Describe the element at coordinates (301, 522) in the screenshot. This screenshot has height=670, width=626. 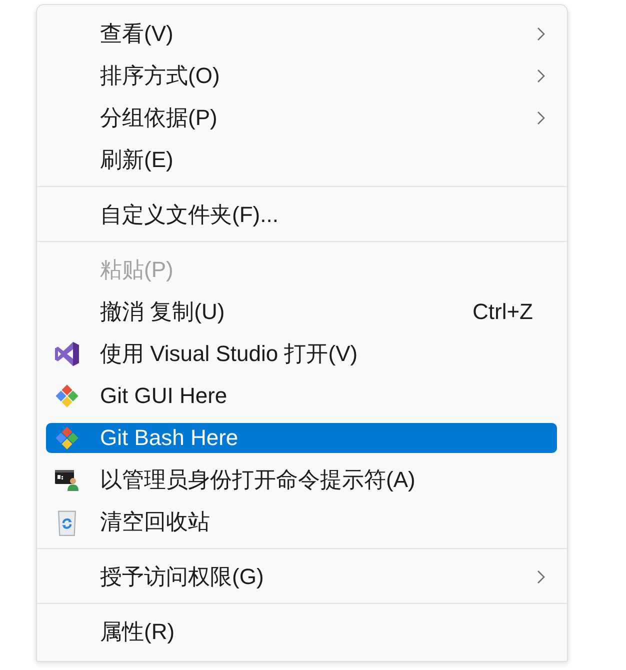
I see `menu-item: 清空回收站` at that location.